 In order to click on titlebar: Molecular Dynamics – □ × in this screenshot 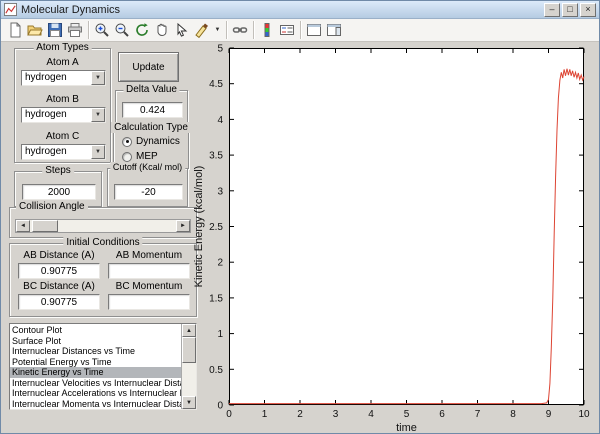, I will do `click(300, 10)`.